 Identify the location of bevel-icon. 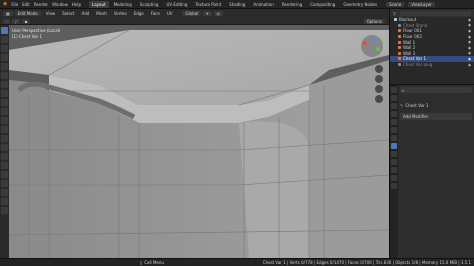
(4, 129).